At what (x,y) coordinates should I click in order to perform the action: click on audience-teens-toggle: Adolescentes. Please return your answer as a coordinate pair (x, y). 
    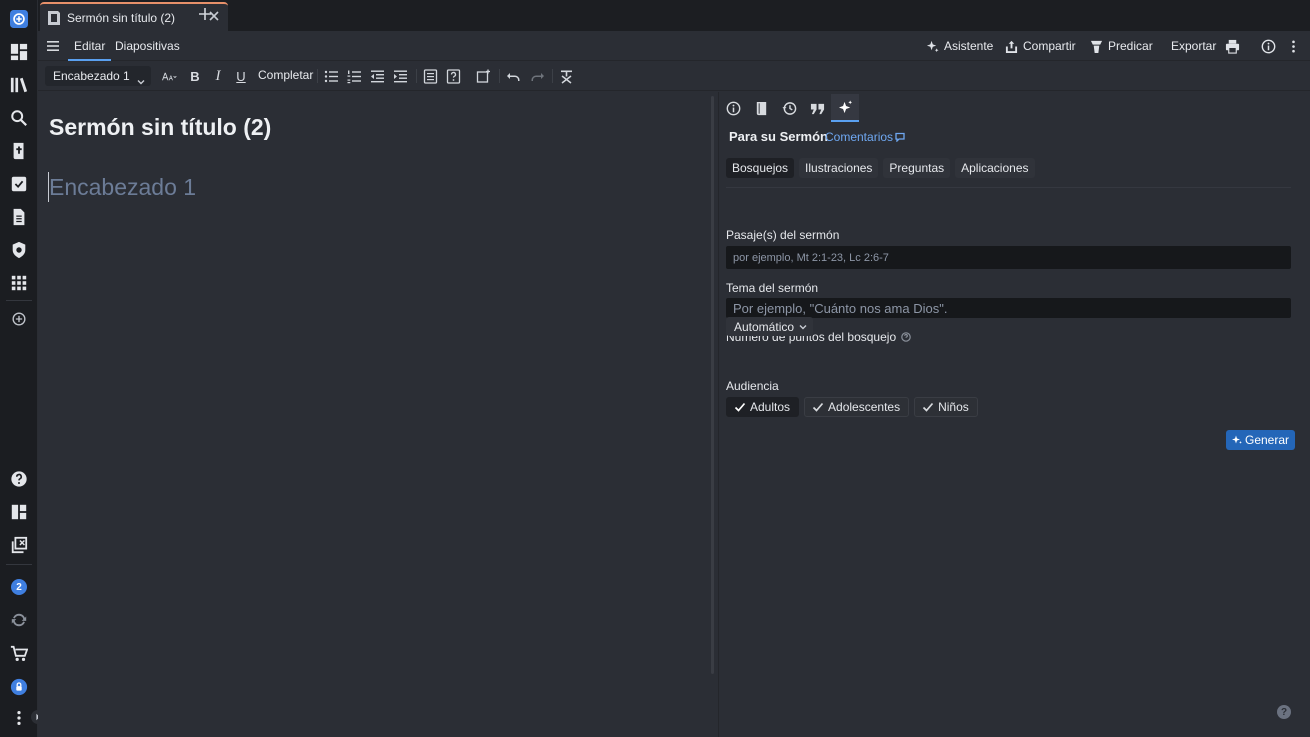
    Looking at the image, I should click on (857, 407).